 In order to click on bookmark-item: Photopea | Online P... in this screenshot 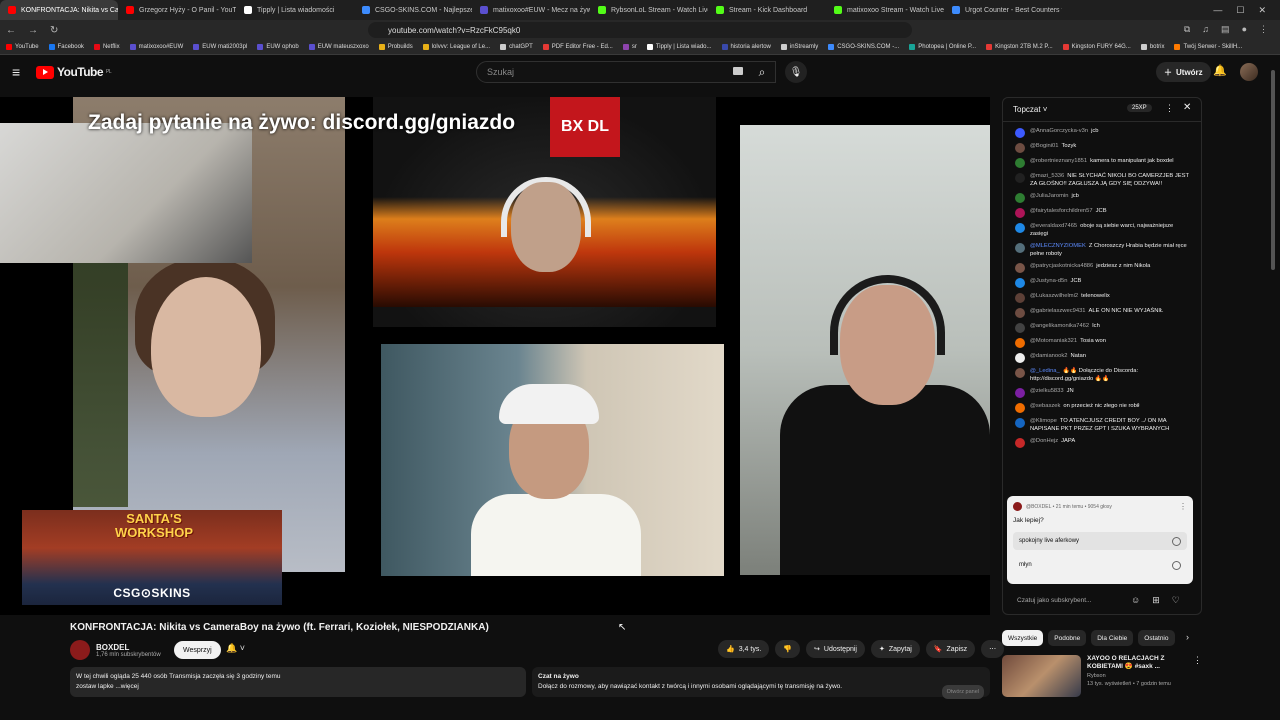, I will do `click(942, 47)`.